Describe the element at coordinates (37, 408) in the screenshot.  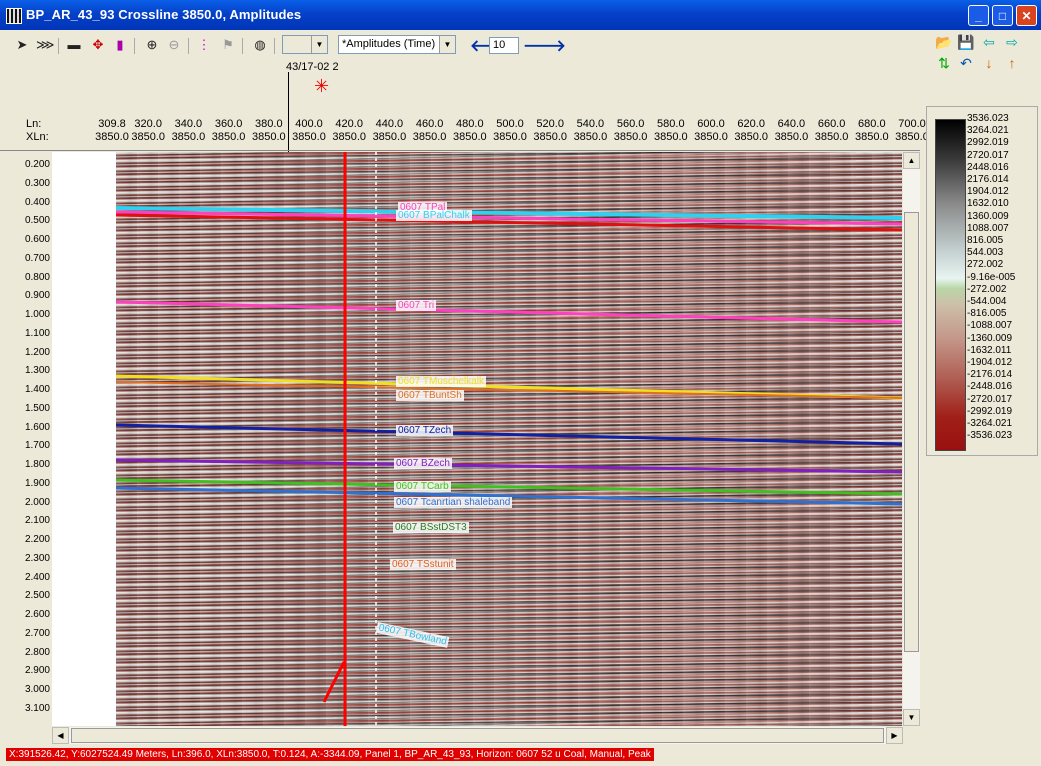
I see `time-tick-label: 1.500` at that location.